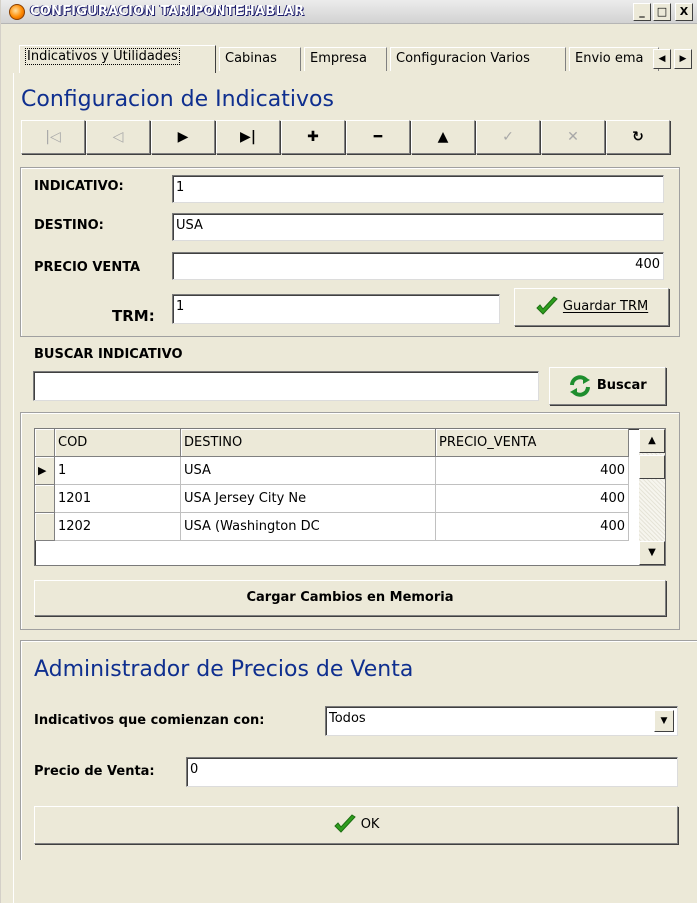 This screenshot has width=697, height=903. What do you see at coordinates (605, 306) in the screenshot?
I see `guardar-trm-label: Guardar TRM` at bounding box center [605, 306].